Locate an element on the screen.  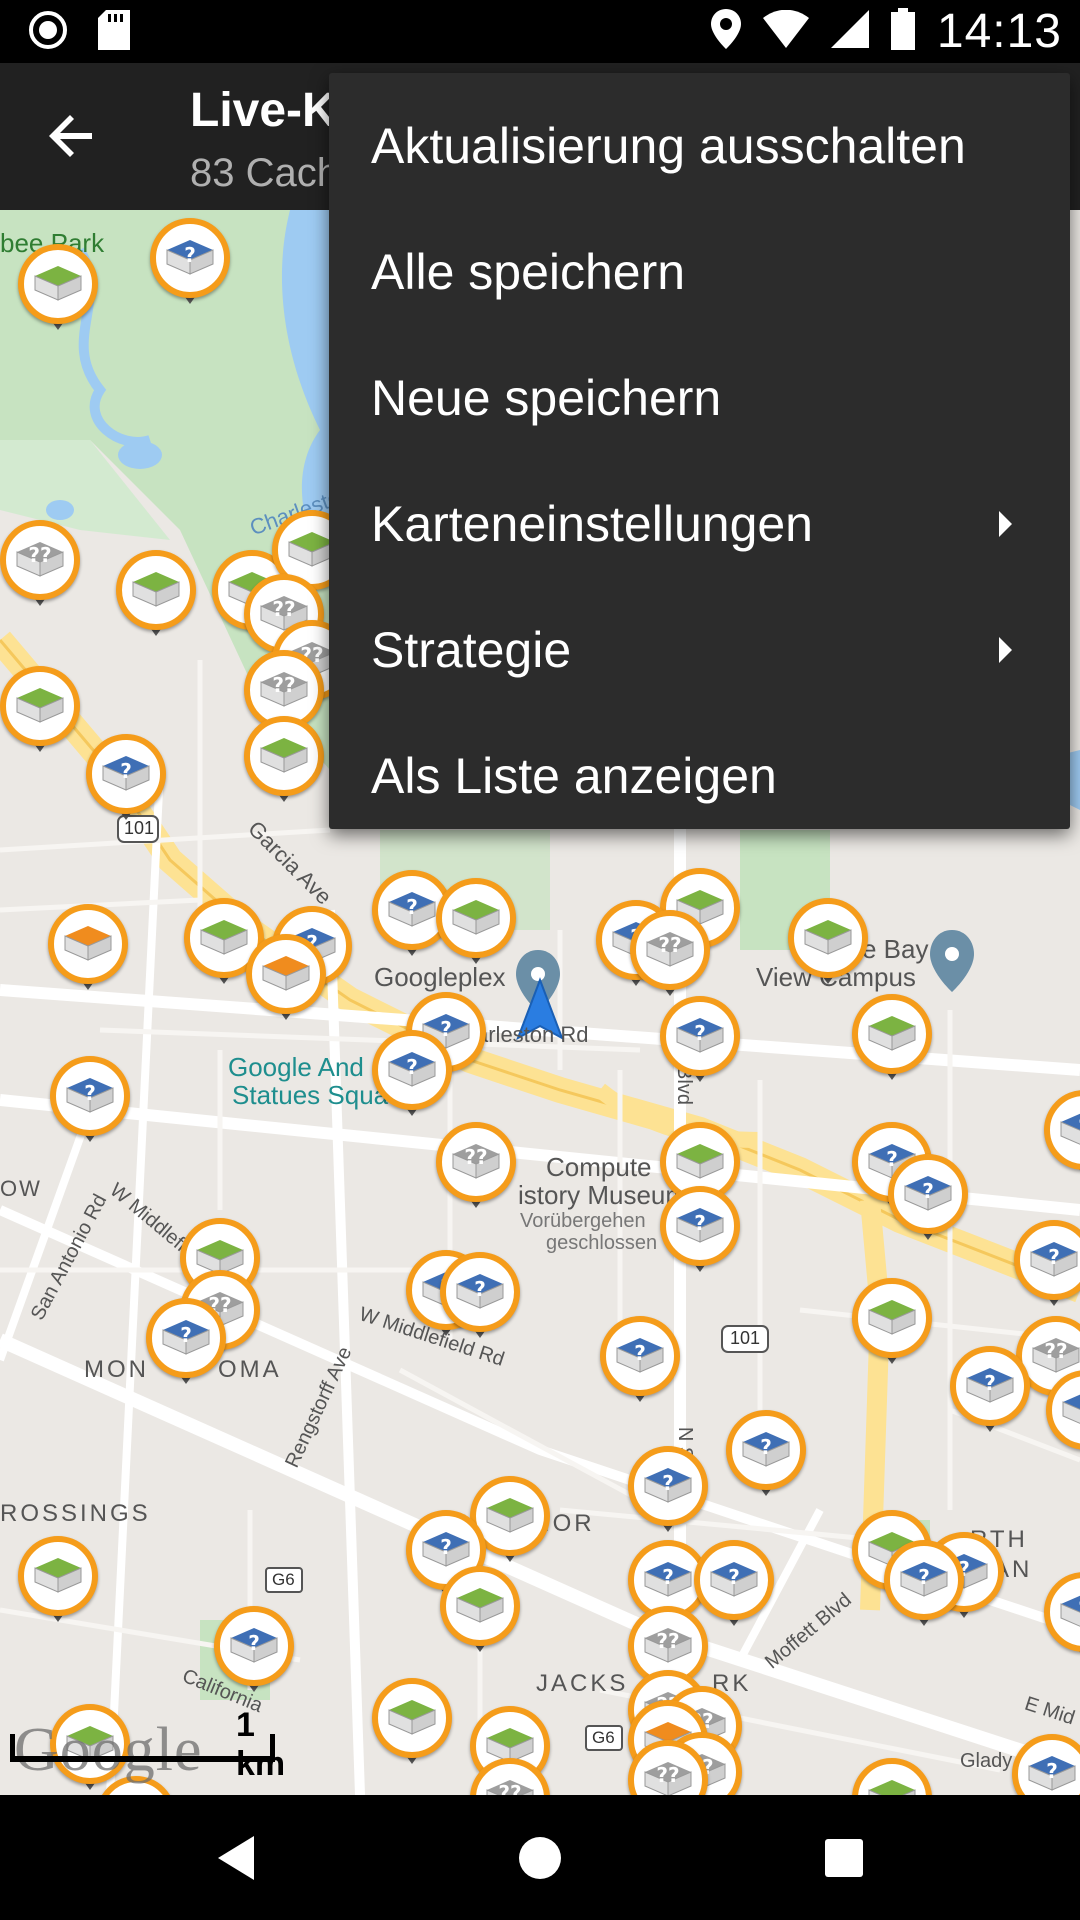
map-label-glad: Glady is located at coordinates (986, 1761).